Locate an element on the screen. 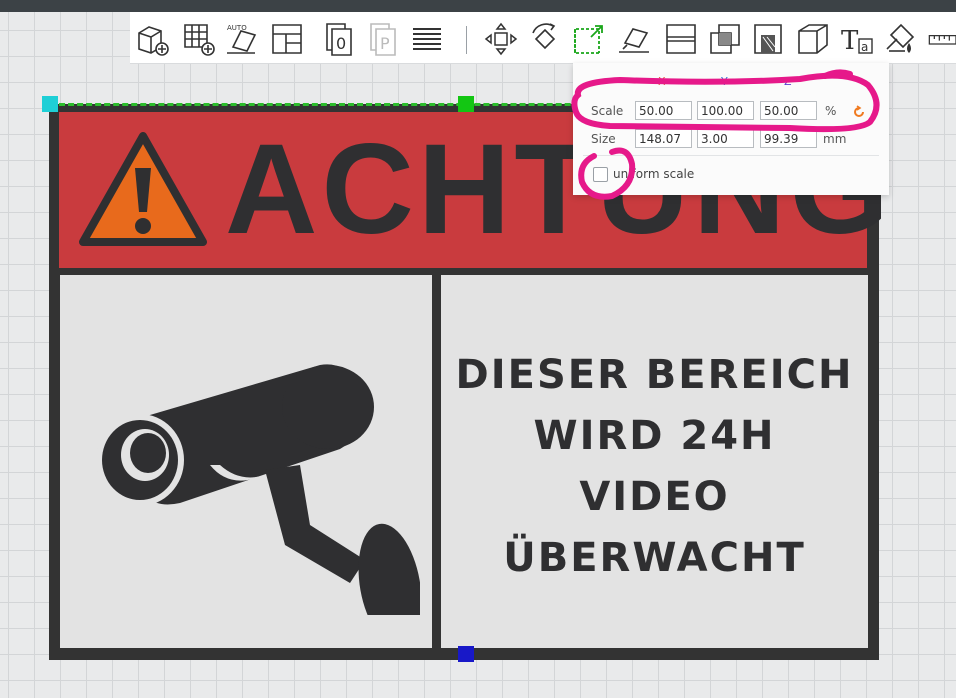 The image size is (956, 698). axis-y-label: Y is located at coordinates (724, 81).